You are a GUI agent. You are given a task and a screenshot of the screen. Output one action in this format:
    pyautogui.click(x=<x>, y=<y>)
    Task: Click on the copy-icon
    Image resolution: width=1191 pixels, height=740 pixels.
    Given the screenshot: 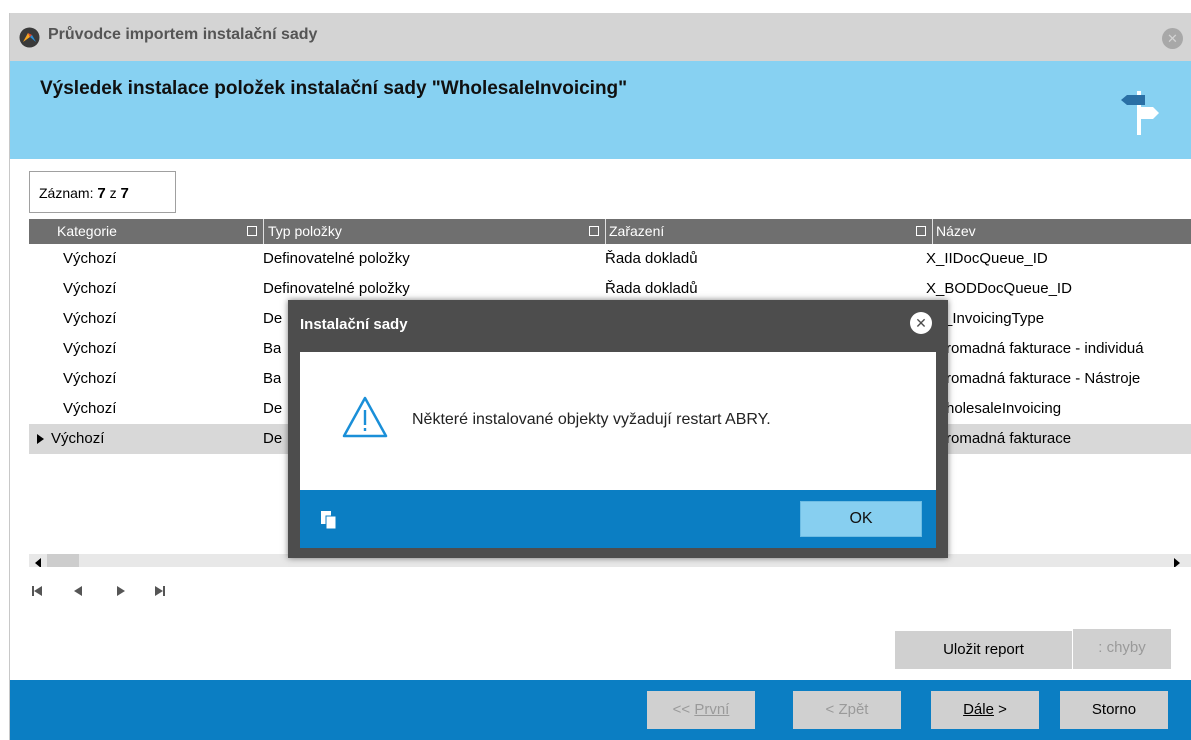 What is the action you would take?
    pyautogui.click(x=329, y=520)
    